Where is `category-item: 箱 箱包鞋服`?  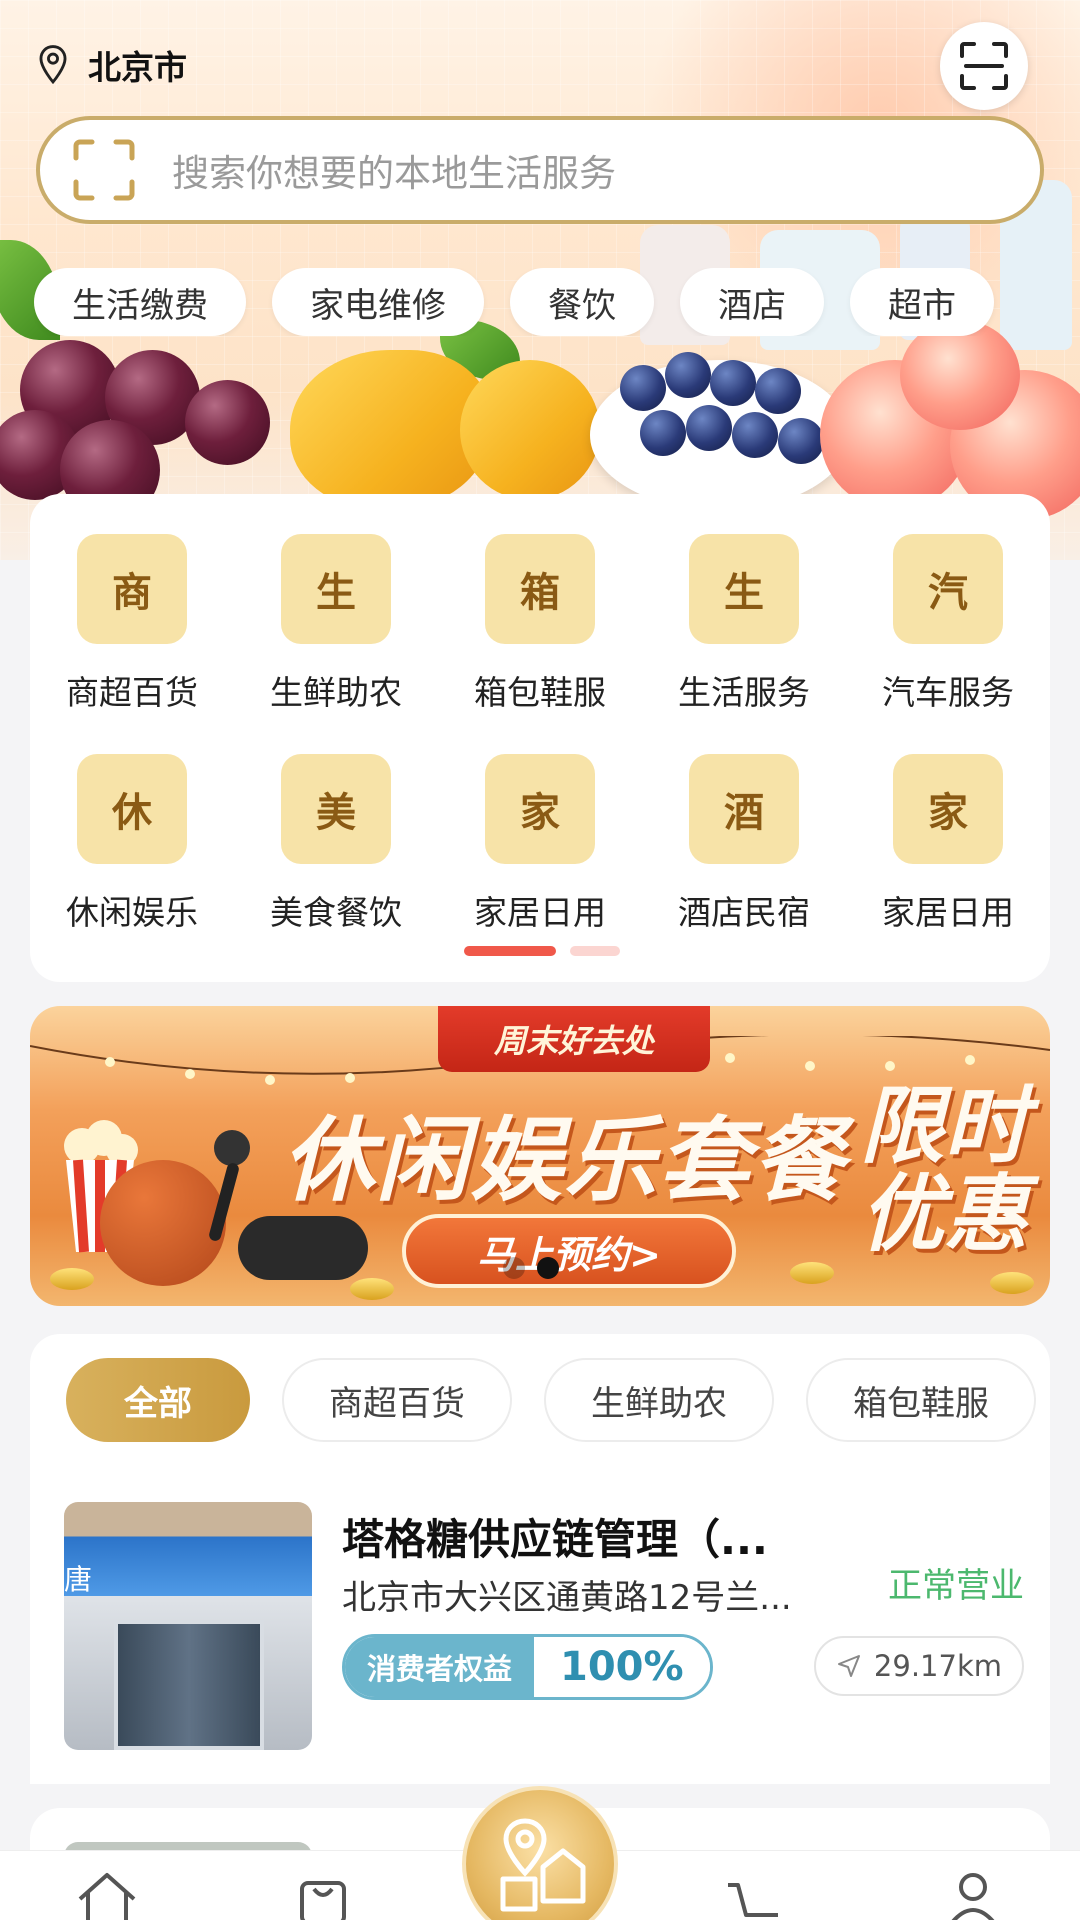 category-item: 箱 箱包鞋服 is located at coordinates (540, 624).